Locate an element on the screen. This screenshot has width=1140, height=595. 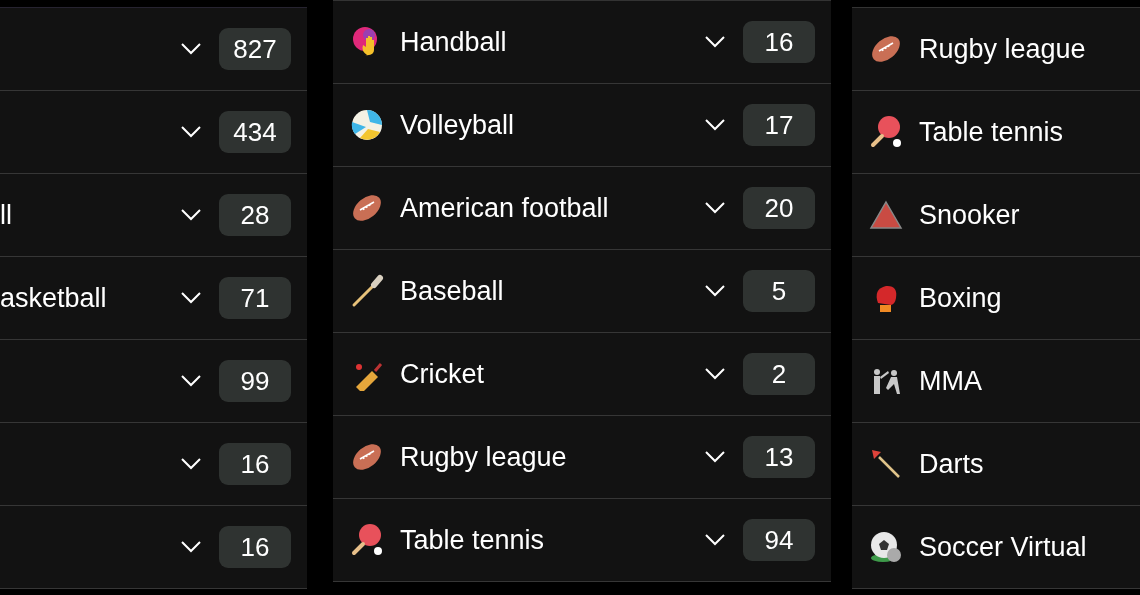
event-count: 2 is located at coordinates (779, 374).